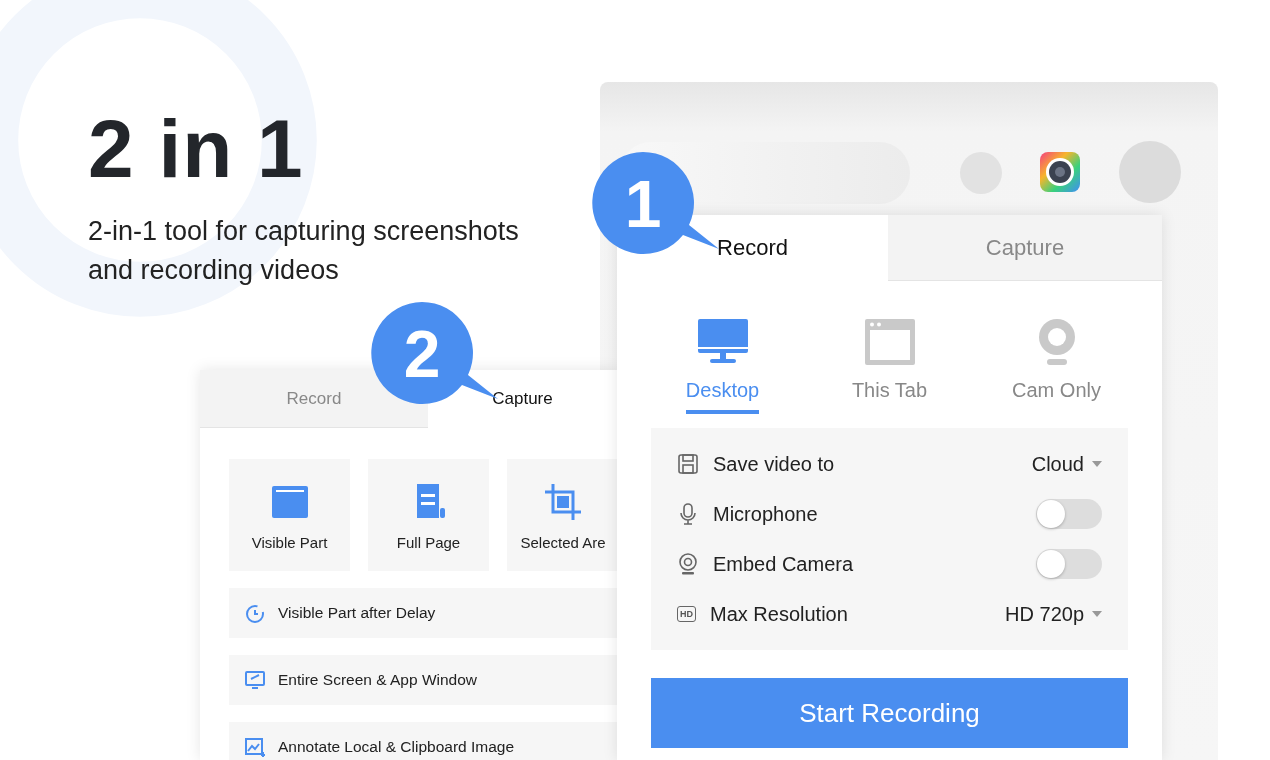 This screenshot has width=1270, height=760. What do you see at coordinates (784, 564) in the screenshot?
I see `setting-label: Embed Camera` at bounding box center [784, 564].